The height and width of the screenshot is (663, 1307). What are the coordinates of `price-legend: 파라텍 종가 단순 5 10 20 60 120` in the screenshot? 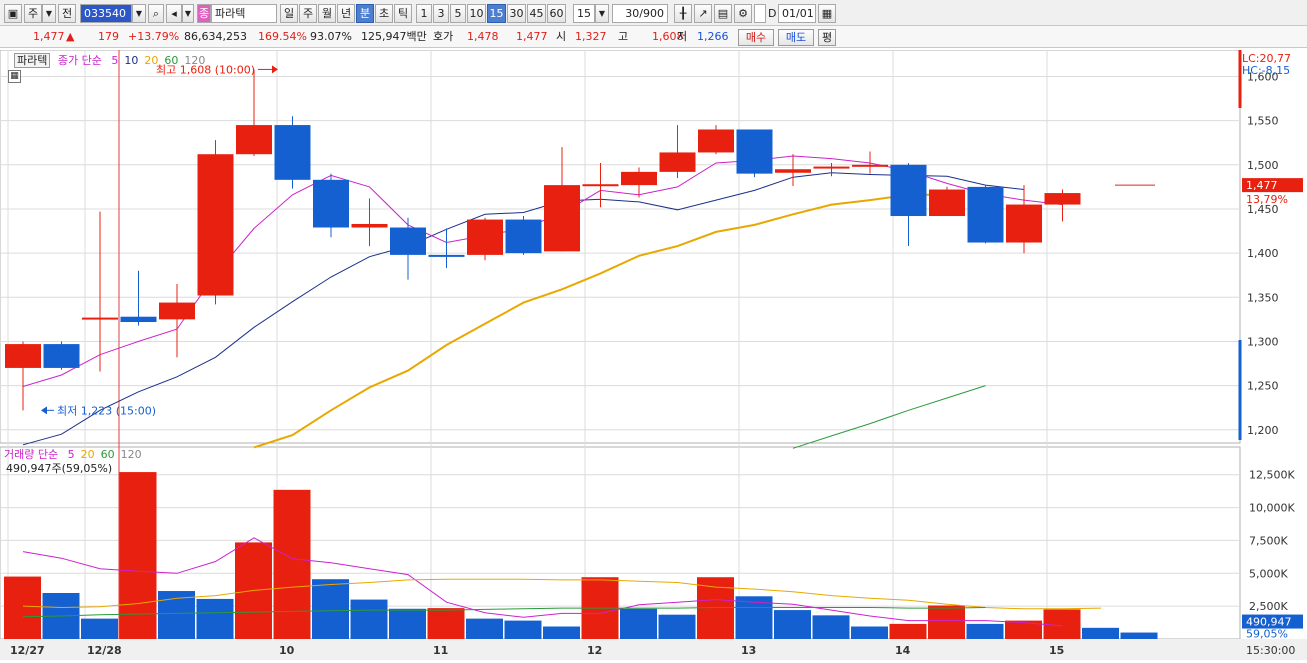 It's located at (109, 60).